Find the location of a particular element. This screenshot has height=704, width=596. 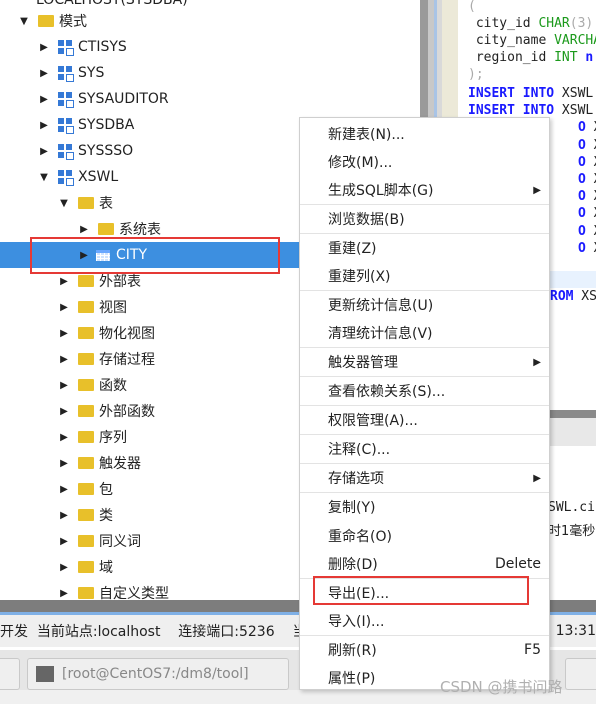

code-token: CHAR is located at coordinates (554, 23).